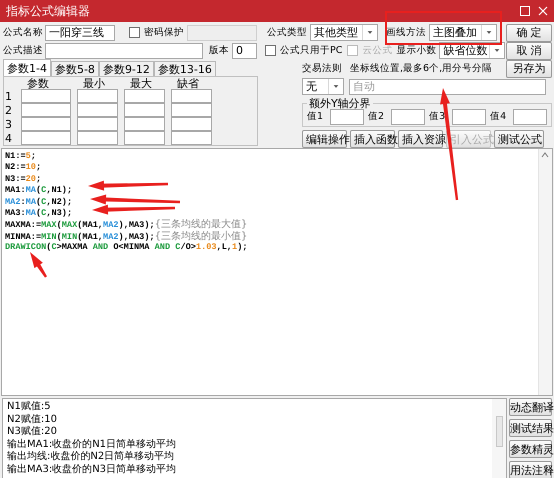 This screenshot has width=554, height=478. What do you see at coordinates (530, 428) in the screenshot?
I see `output-button: 测试结果` at bounding box center [530, 428].